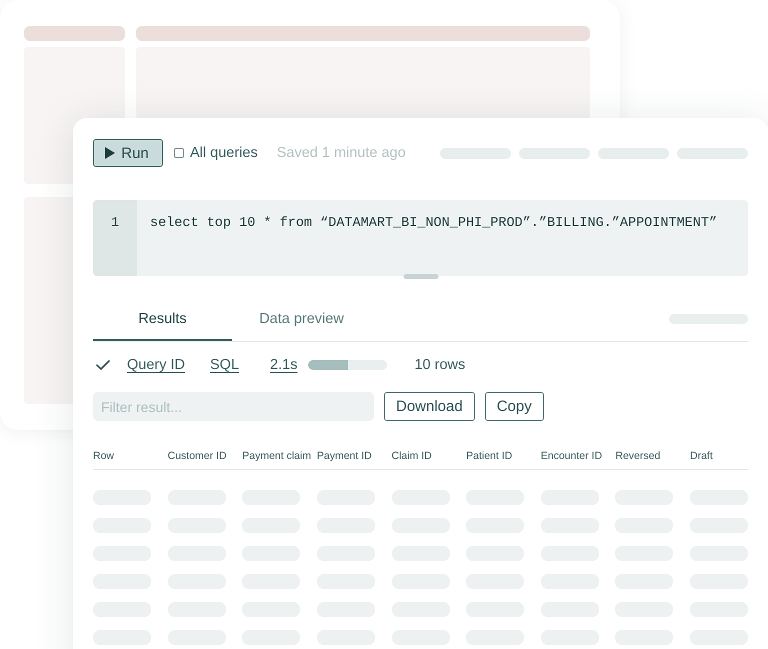 Image resolution: width=768 pixels, height=649 pixels. What do you see at coordinates (434, 224) in the screenshot?
I see `code-line: select top 10 * from “DATAMART_BI_NON_PHI_PROD”.”BILLING.”APPOINTMENT”` at bounding box center [434, 224].